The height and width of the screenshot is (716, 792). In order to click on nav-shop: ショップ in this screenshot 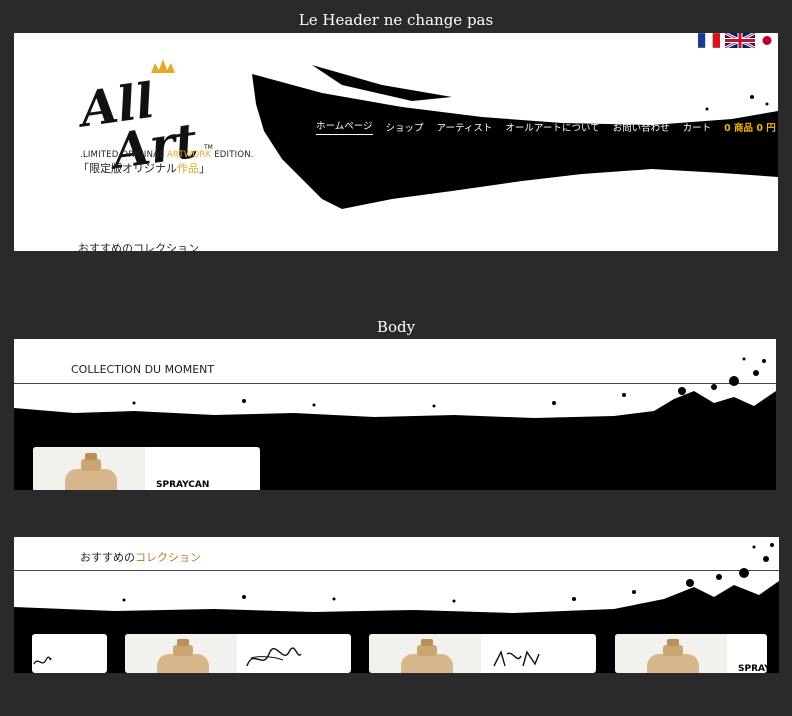, I will do `click(405, 127)`.